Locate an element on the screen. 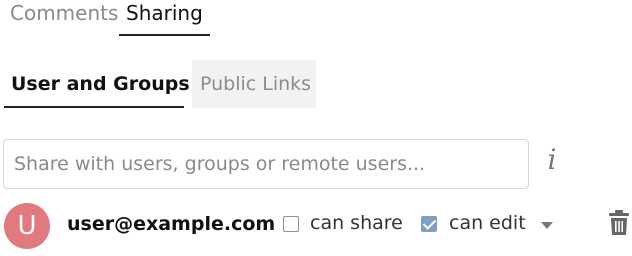 The height and width of the screenshot is (256, 632). can-share-checkbox is located at coordinates (291, 224).